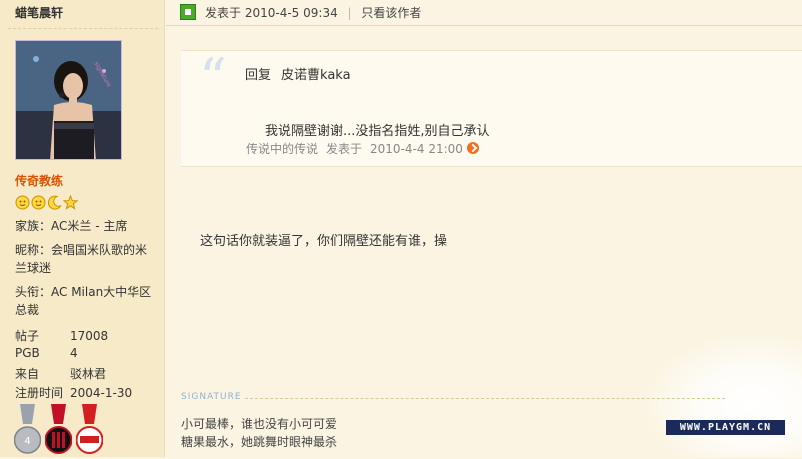 Image resolution: width=802 pixels, height=459 pixels. What do you see at coordinates (27, 336) in the screenshot?
I see `stat-label: 帖子` at bounding box center [27, 336].